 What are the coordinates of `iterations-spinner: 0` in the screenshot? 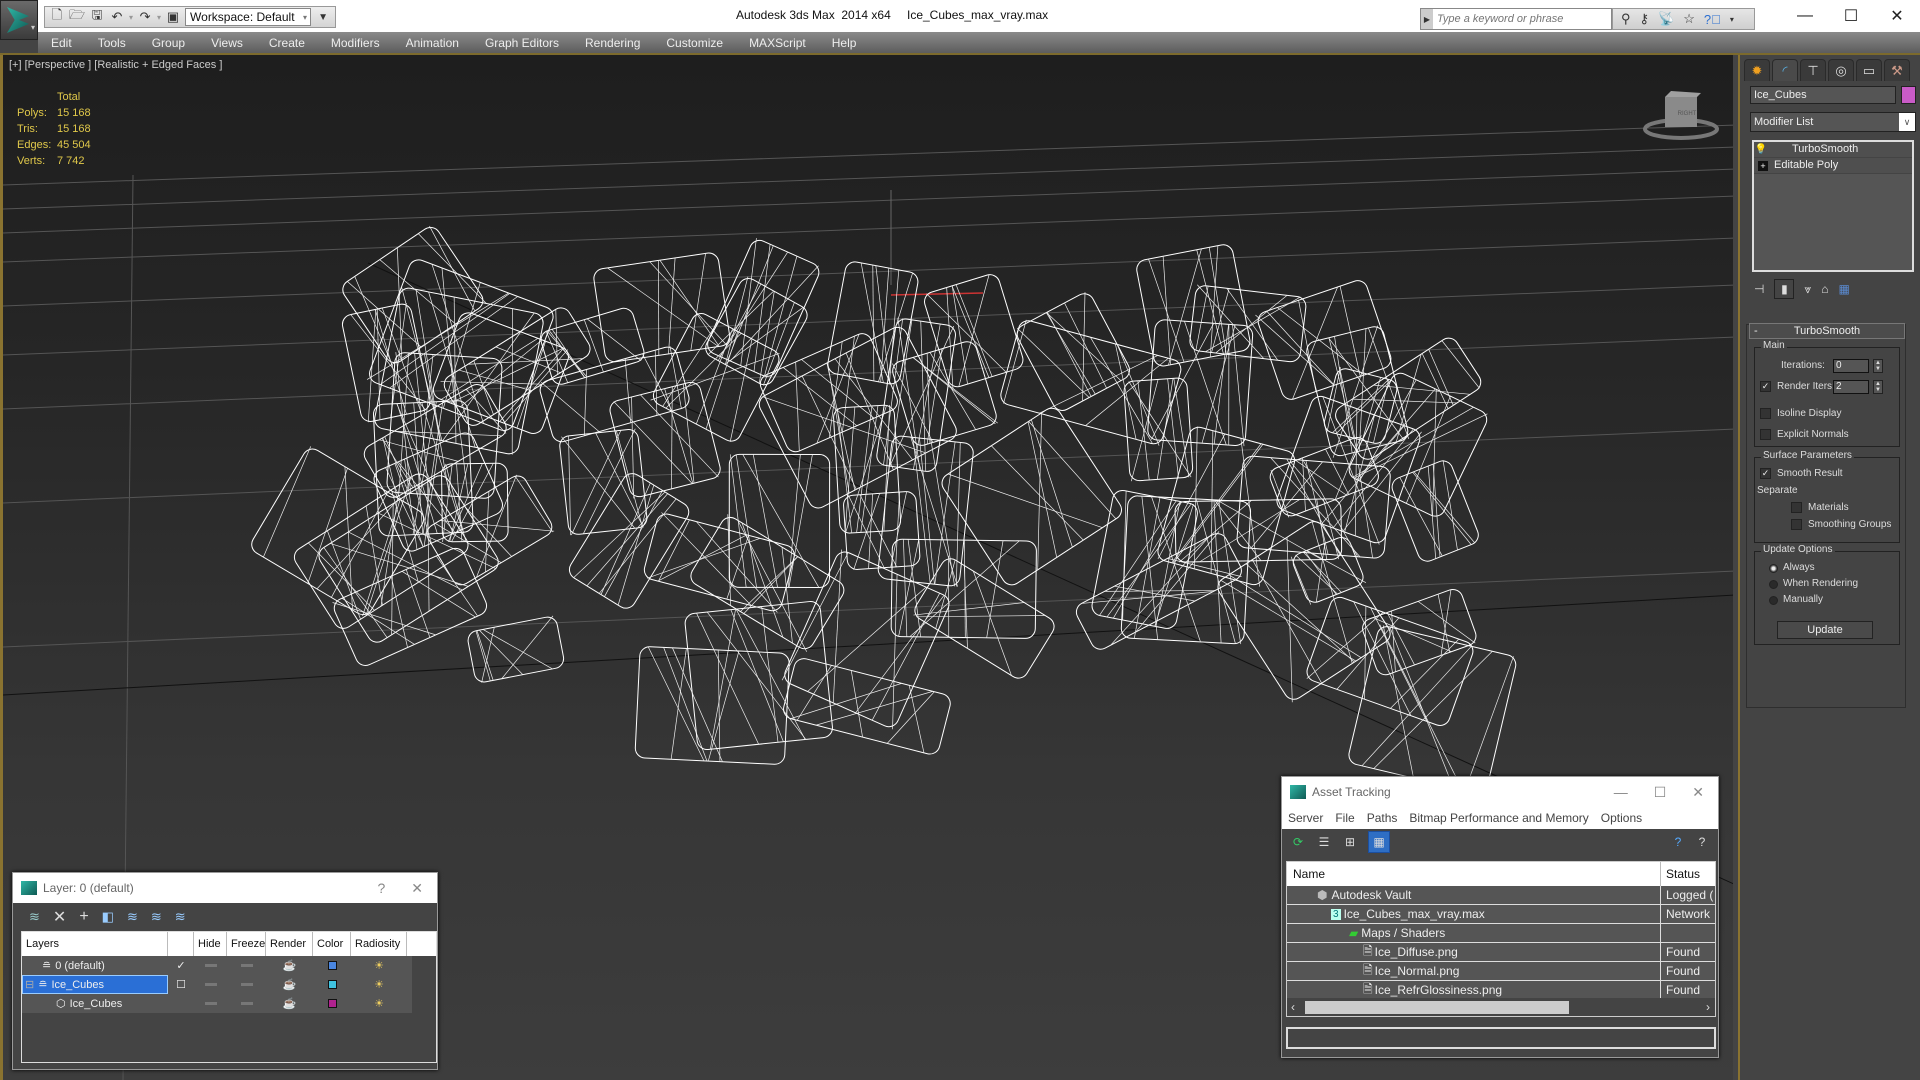 It's located at (1851, 366).